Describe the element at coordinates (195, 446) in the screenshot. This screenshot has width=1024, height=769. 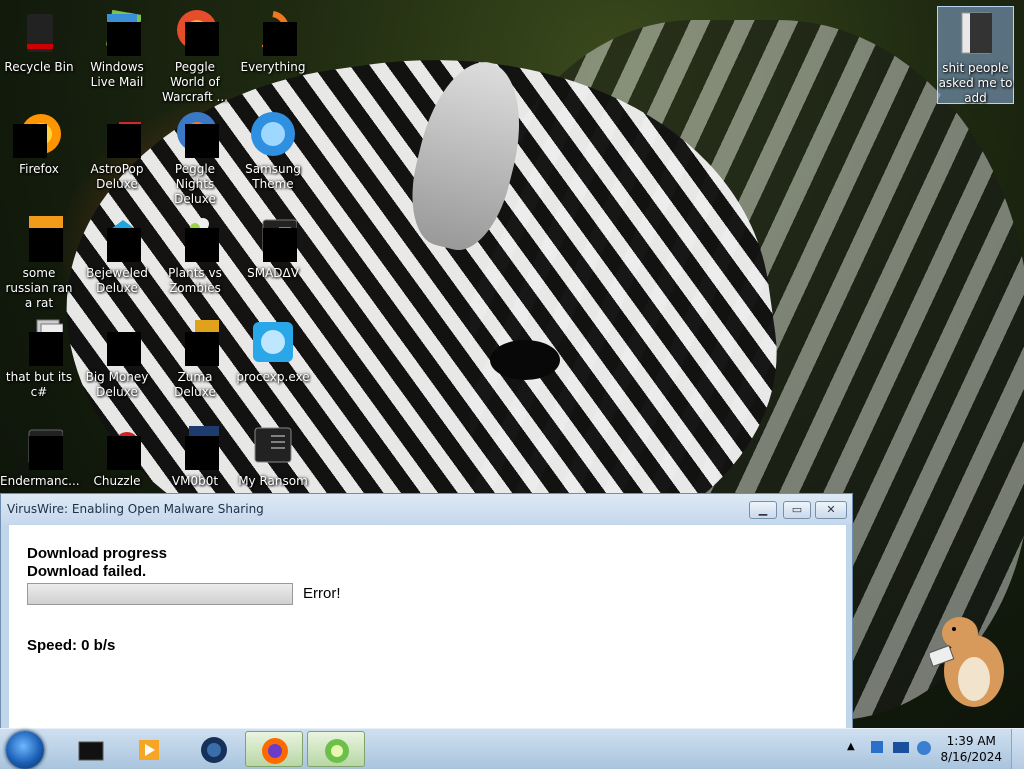
I see `vm-icon` at that location.